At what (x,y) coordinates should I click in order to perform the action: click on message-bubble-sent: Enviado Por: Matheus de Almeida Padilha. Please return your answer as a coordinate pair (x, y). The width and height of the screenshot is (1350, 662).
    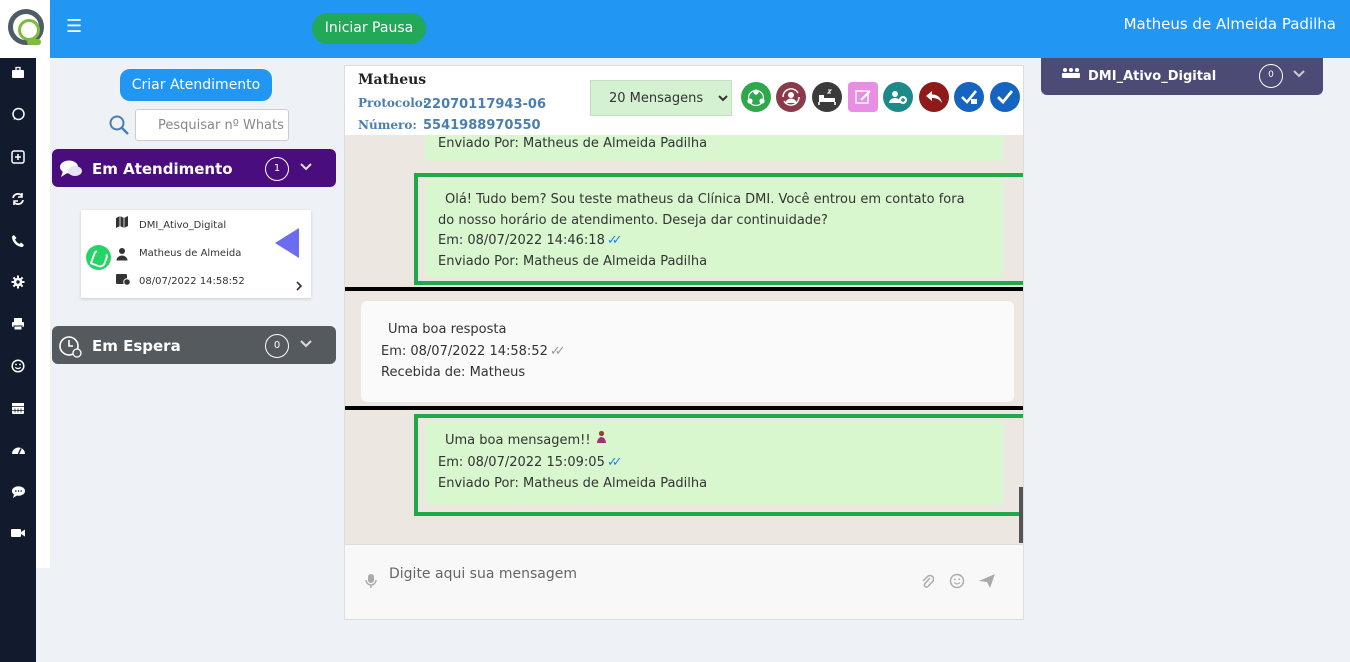
    Looking at the image, I should click on (714, 148).